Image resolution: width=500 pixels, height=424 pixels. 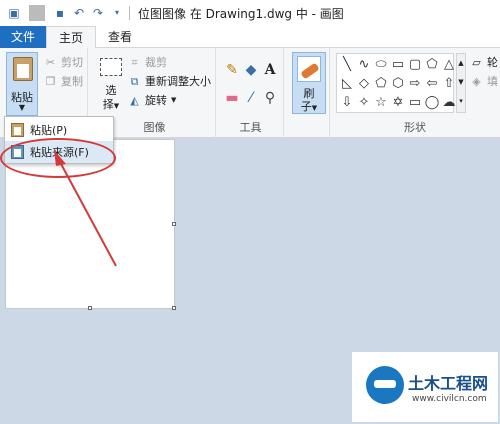 I want to click on right-triangle-shape-icon: ◺, so click(x=347, y=84).